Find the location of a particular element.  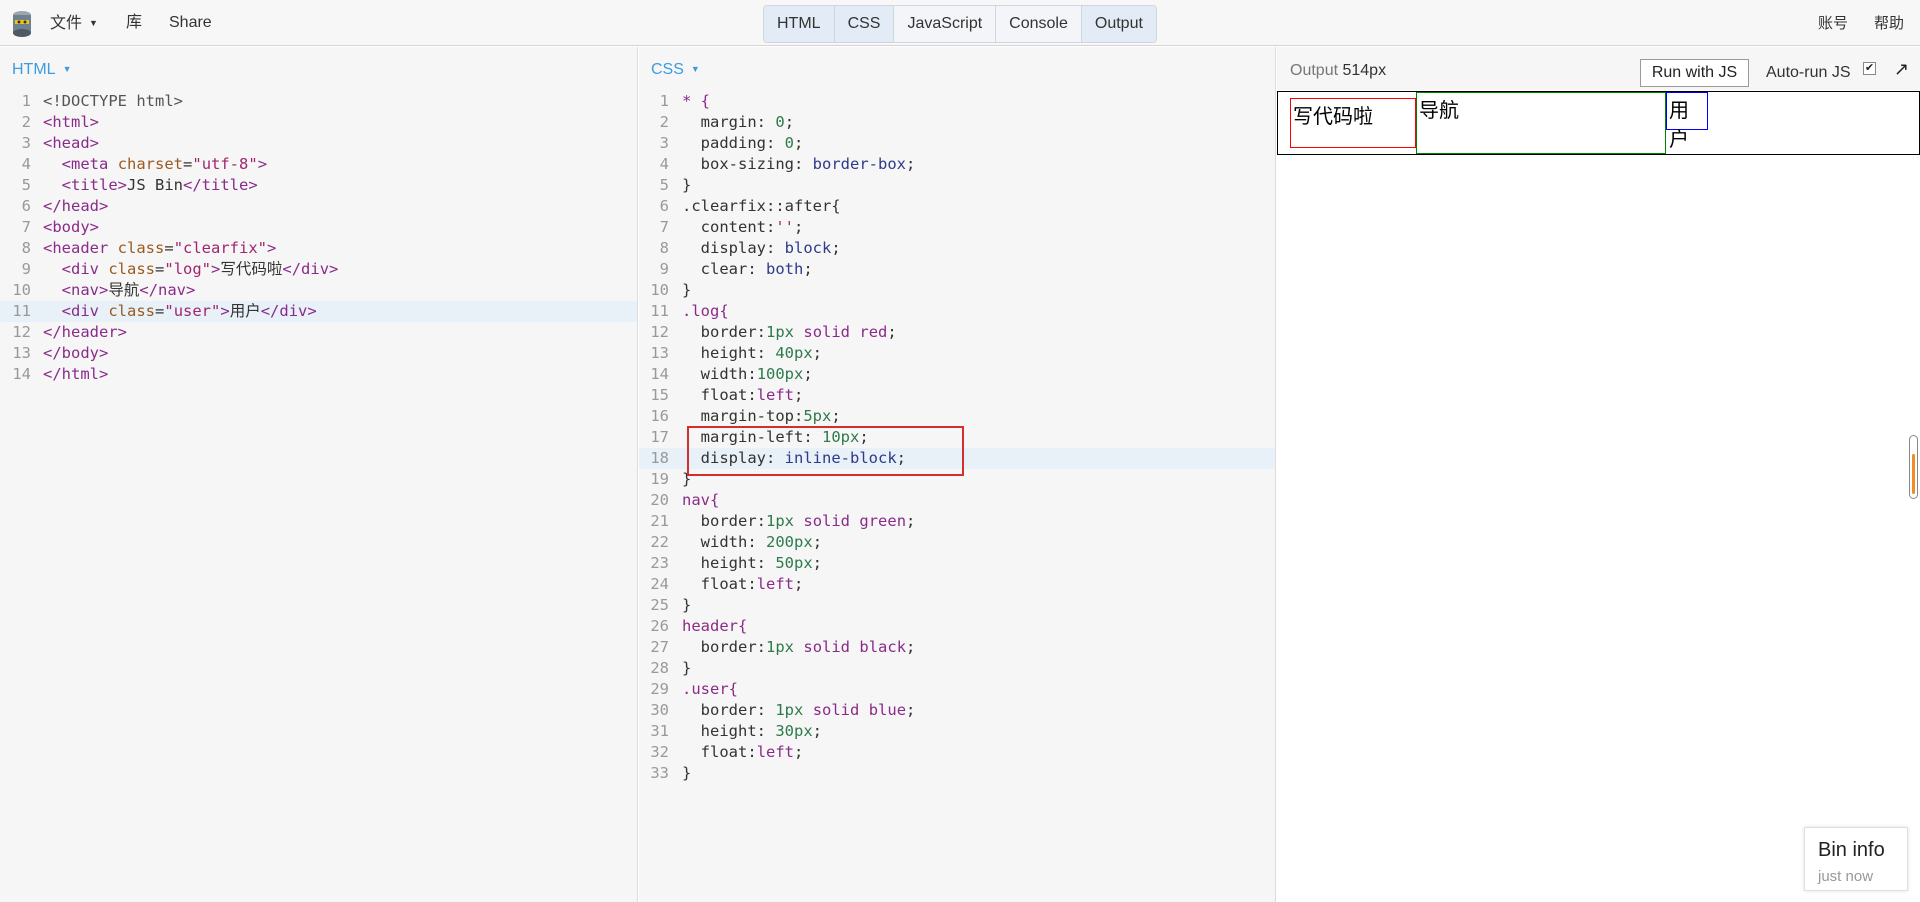

popout-icon: ↗ is located at coordinates (1901, 69).